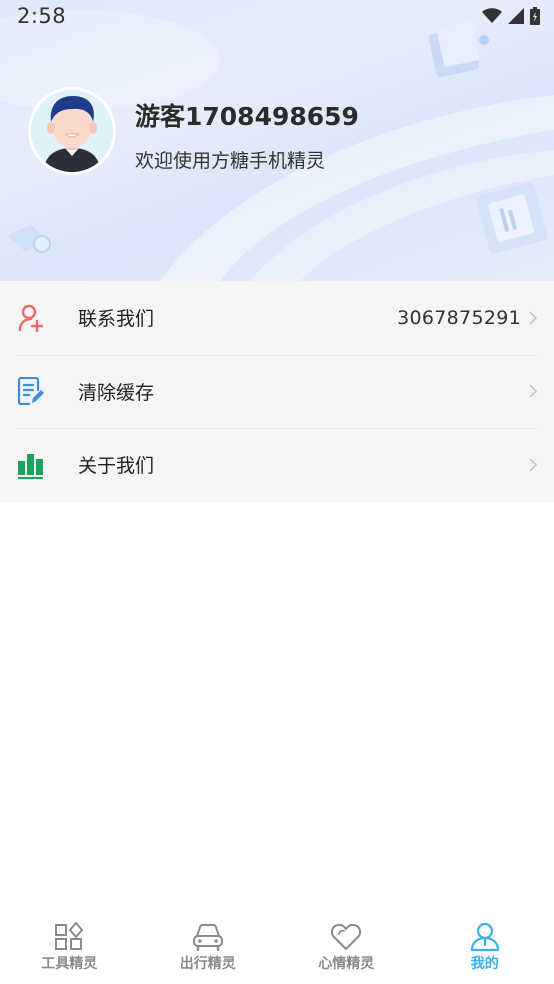 The image size is (554, 984). I want to click on contact-number: 3067875291, so click(459, 317).